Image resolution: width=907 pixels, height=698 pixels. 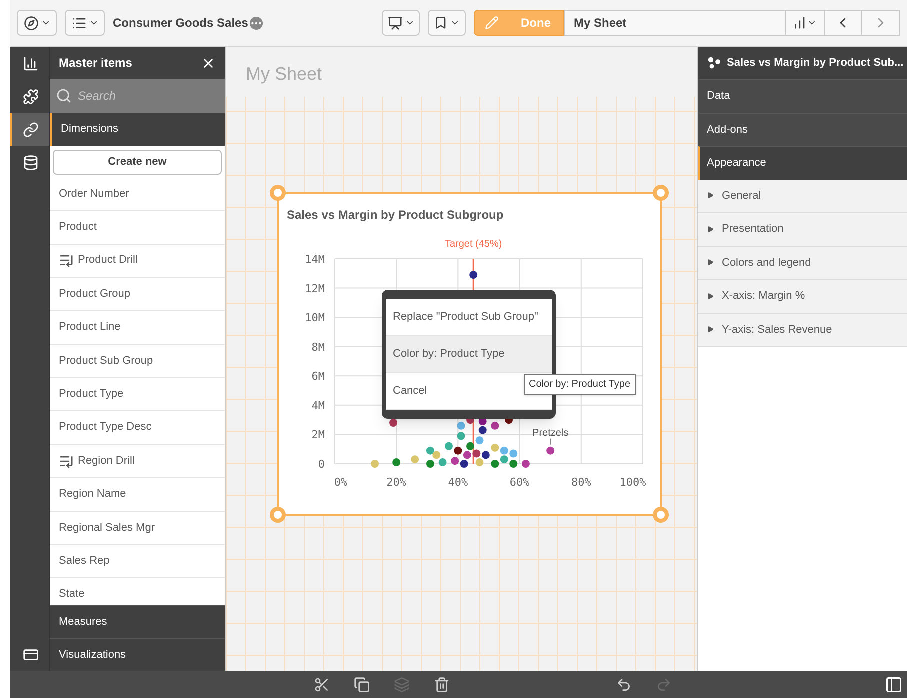 I want to click on dimension-label: Regional Sales Mgr, so click(x=107, y=528).